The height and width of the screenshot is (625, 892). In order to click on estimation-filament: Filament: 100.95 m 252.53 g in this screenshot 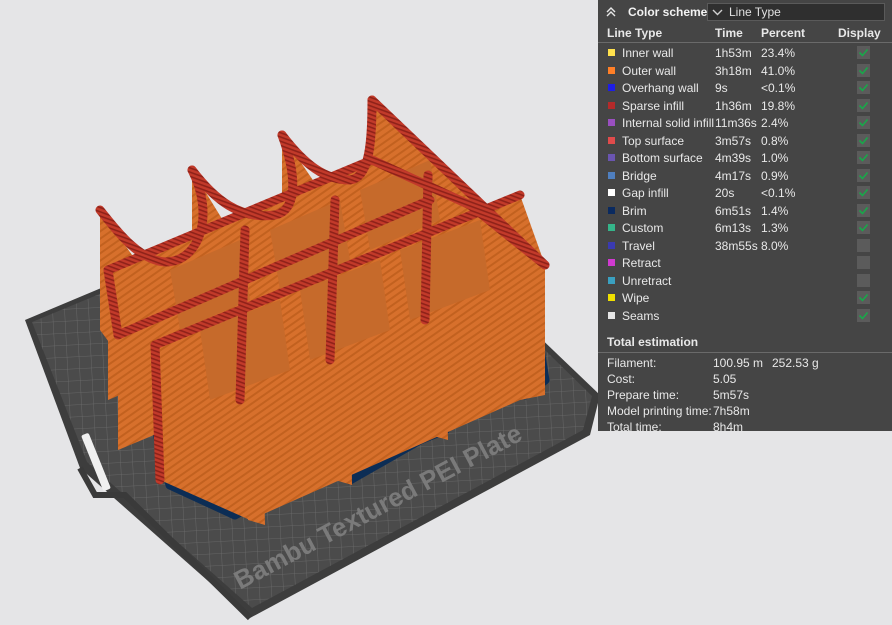, I will do `click(745, 363)`.